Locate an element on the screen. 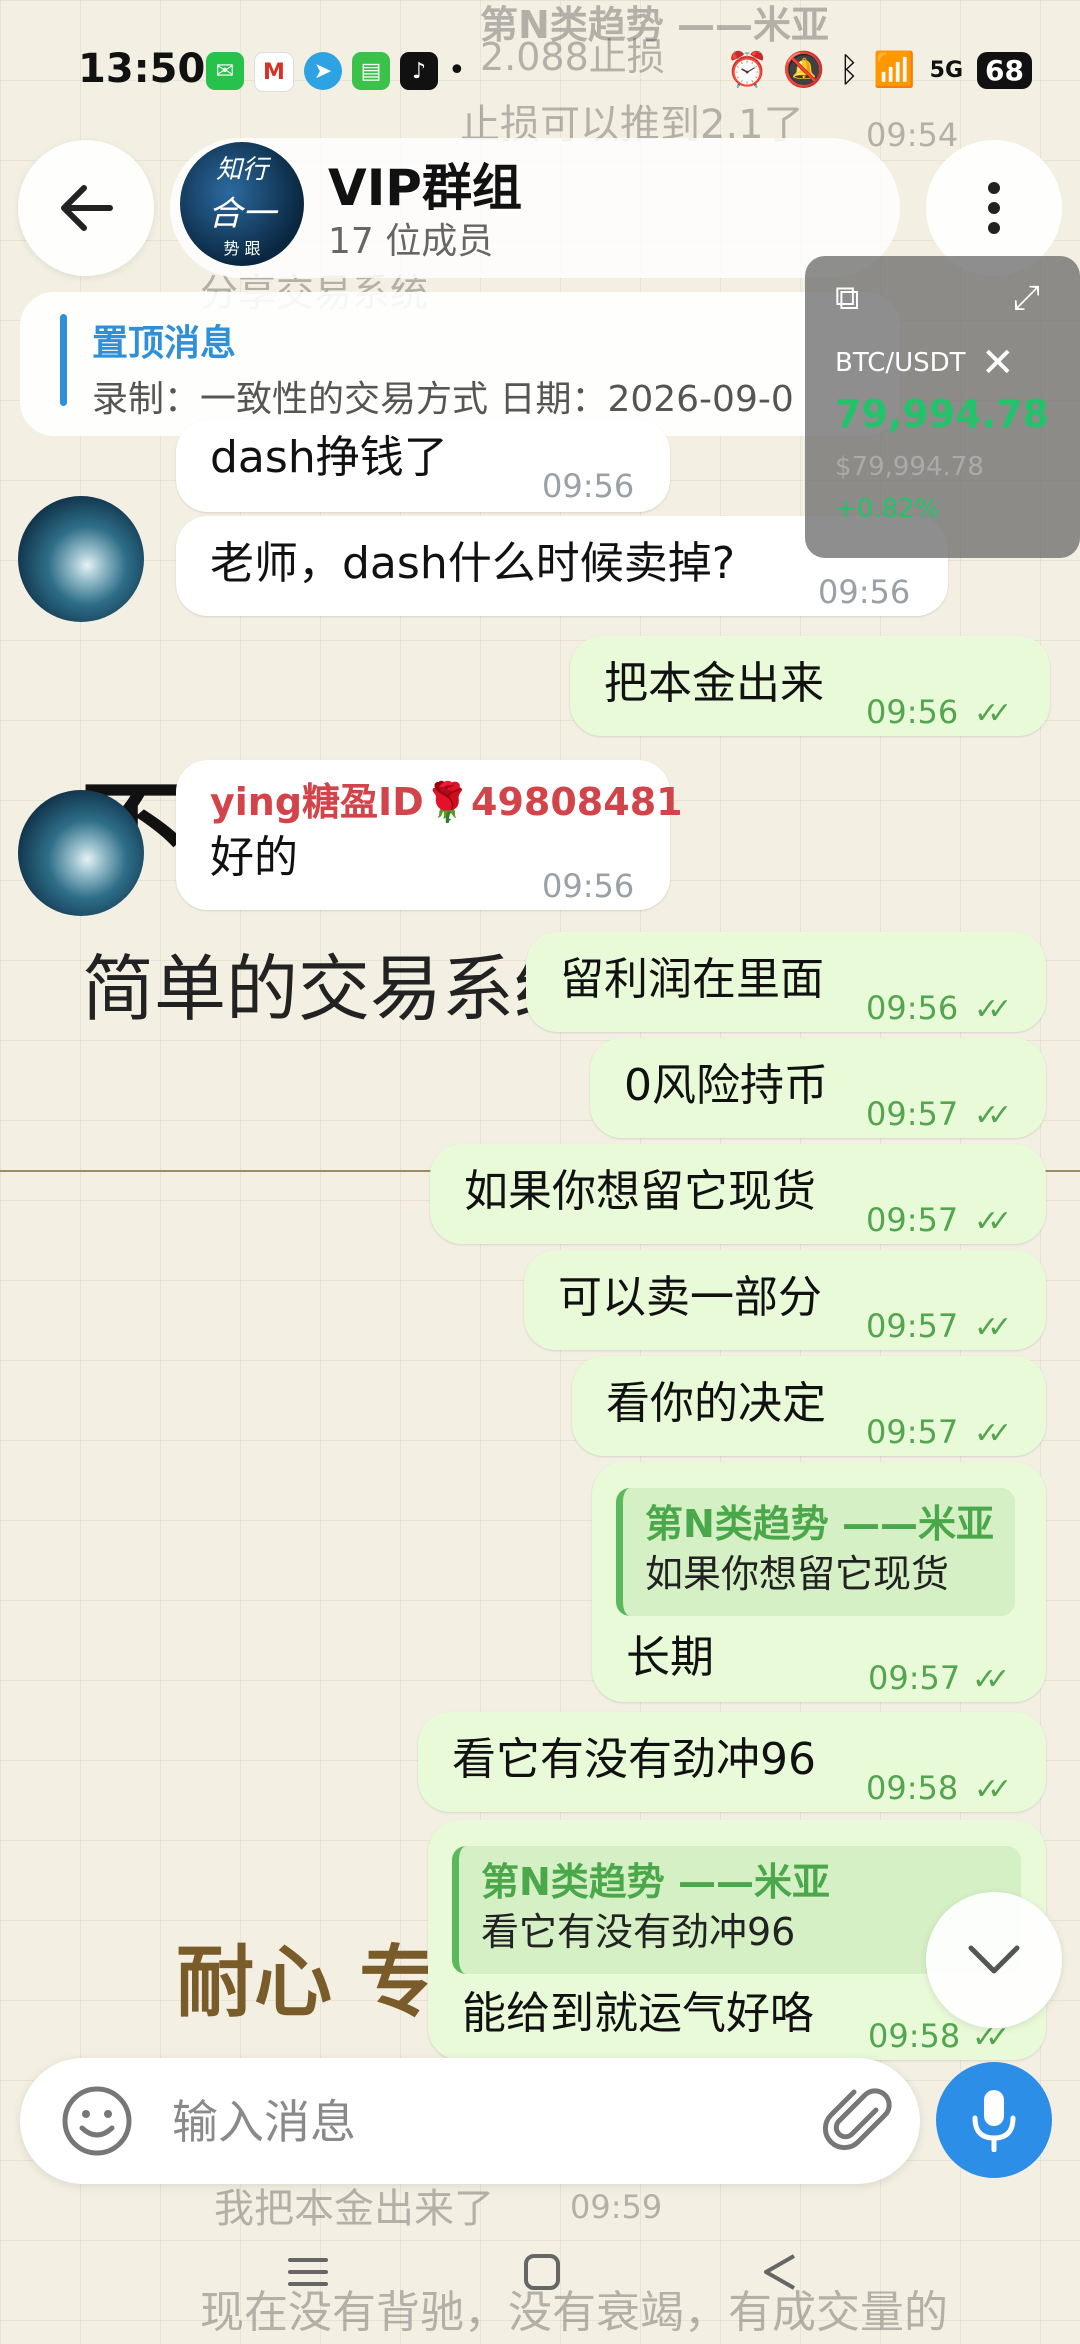 The height and width of the screenshot is (2344, 1080). more-vertical-icon is located at coordinates (994, 208).